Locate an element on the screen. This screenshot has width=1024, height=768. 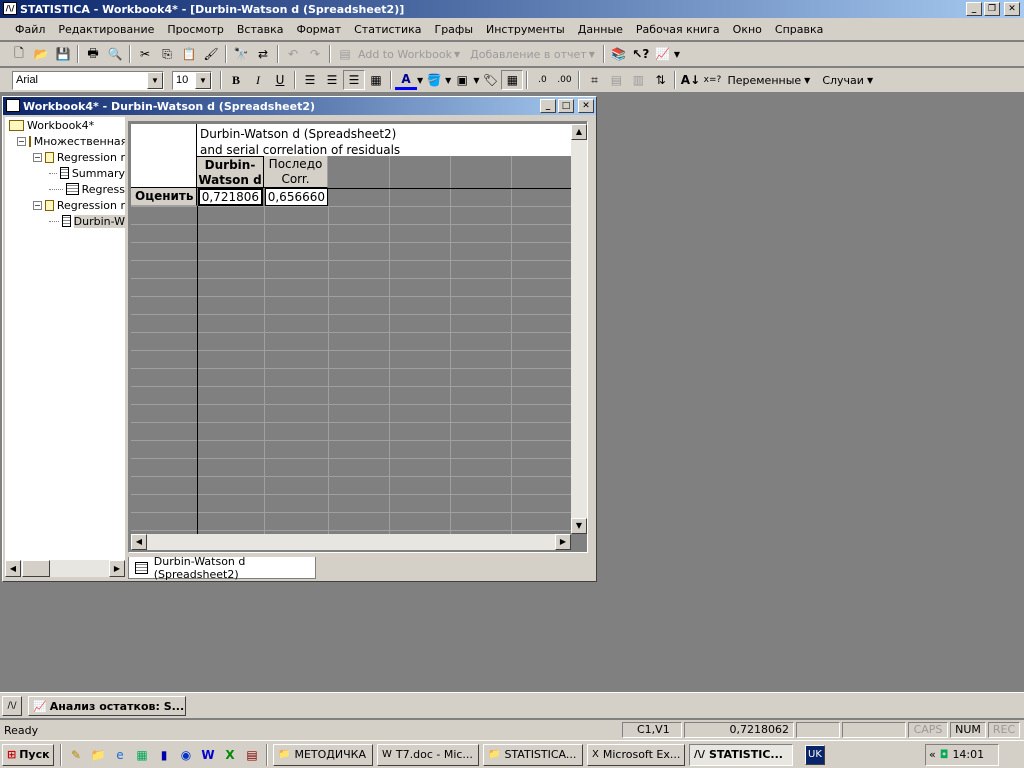
workbook-icon: ▤ is located at coordinates (345, 54).